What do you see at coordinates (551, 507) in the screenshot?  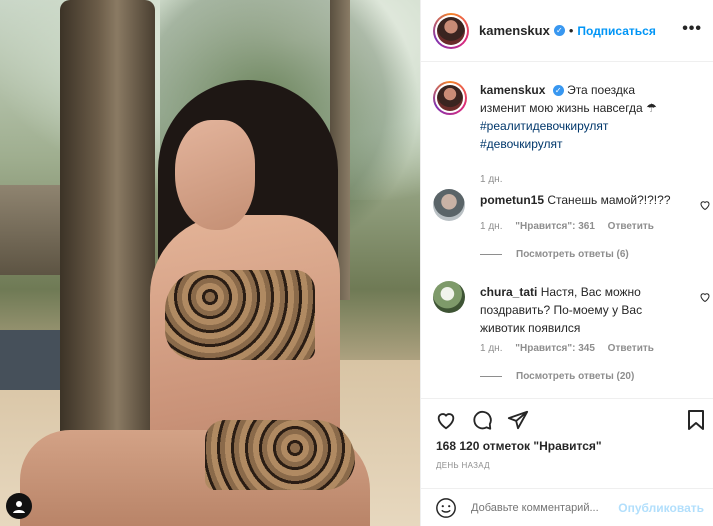 I see `comment-input` at bounding box center [551, 507].